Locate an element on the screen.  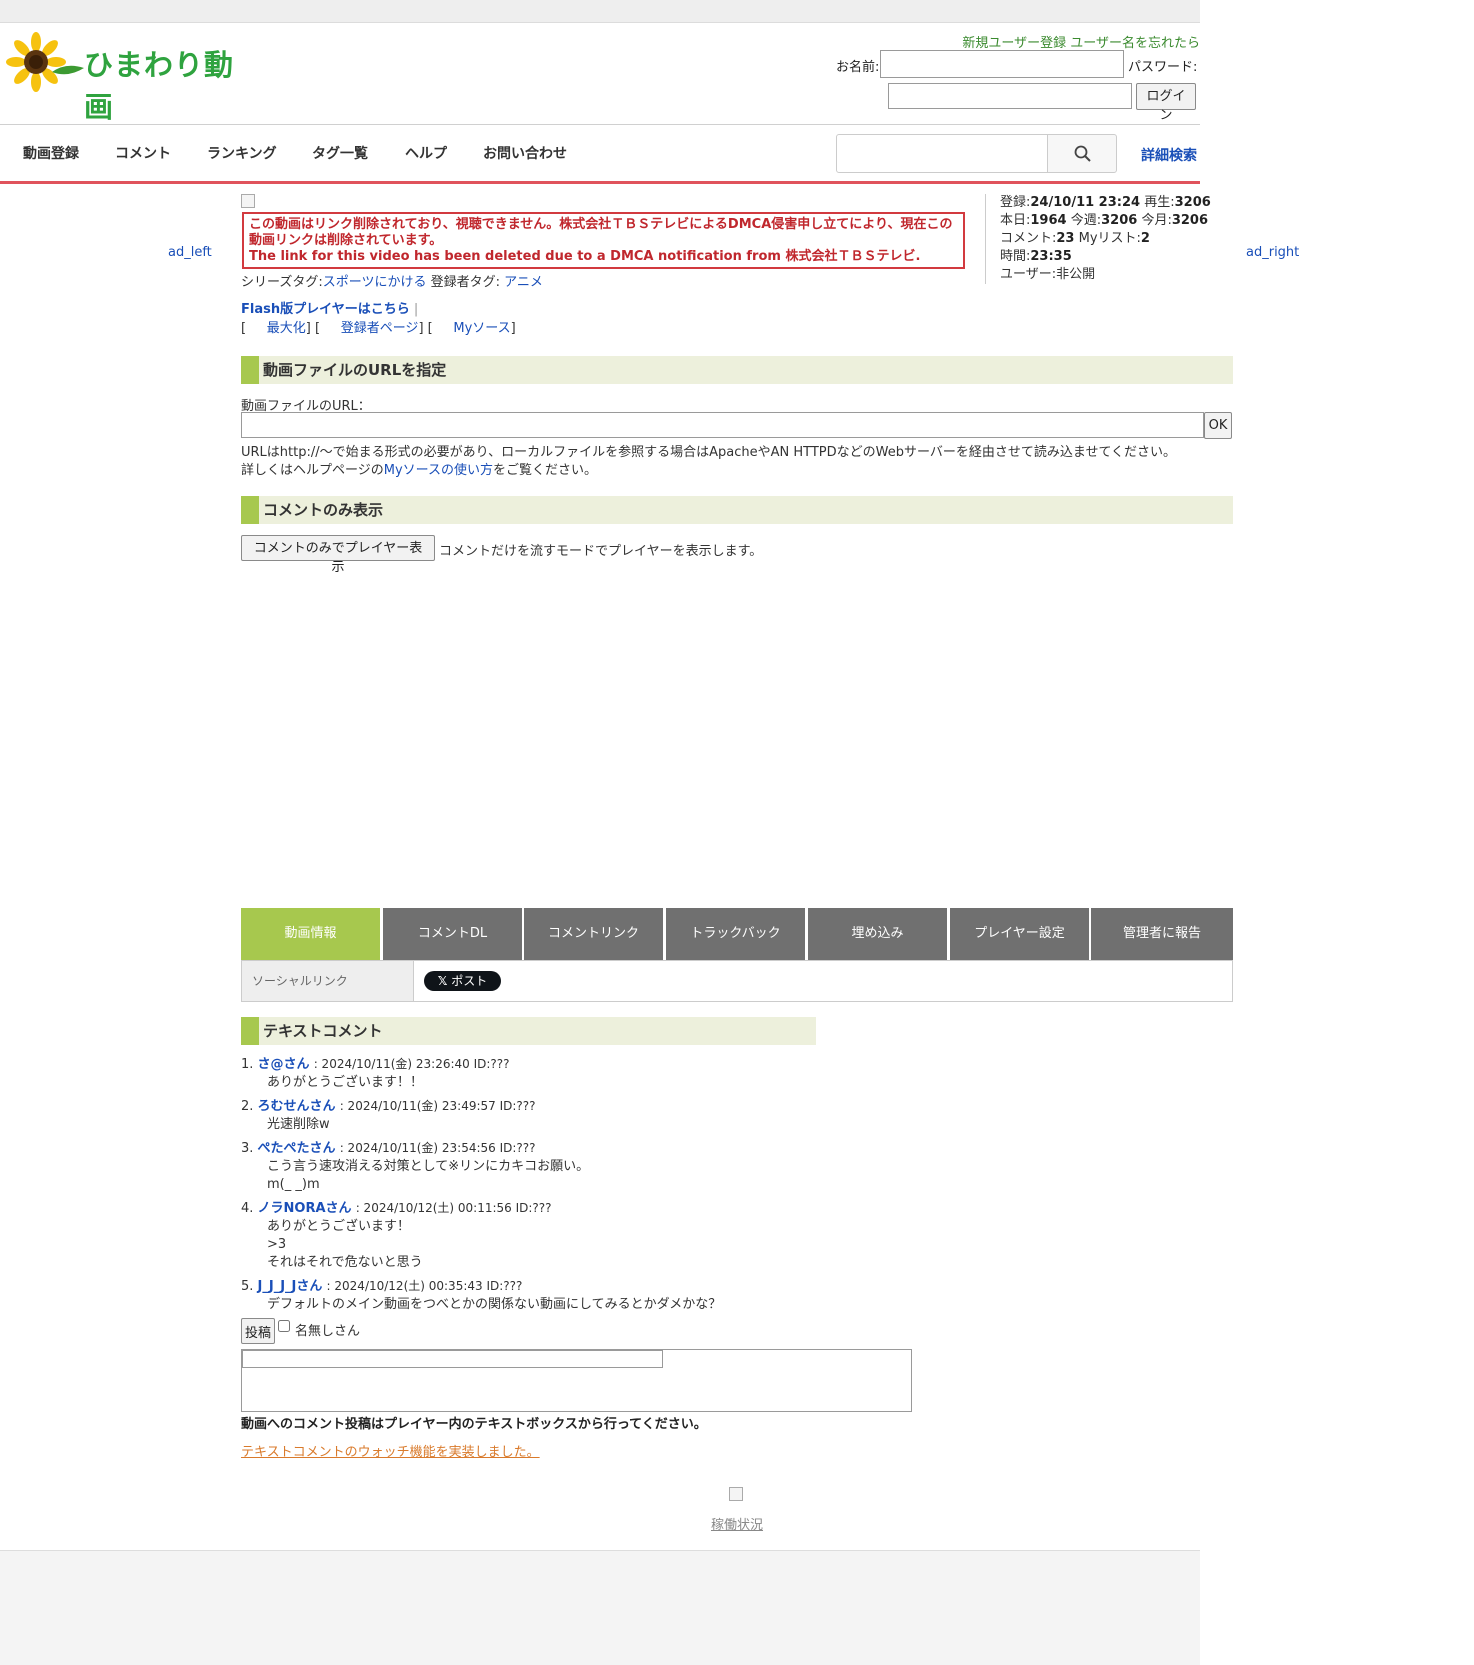
broken-image-icon is located at coordinates (248, 201).